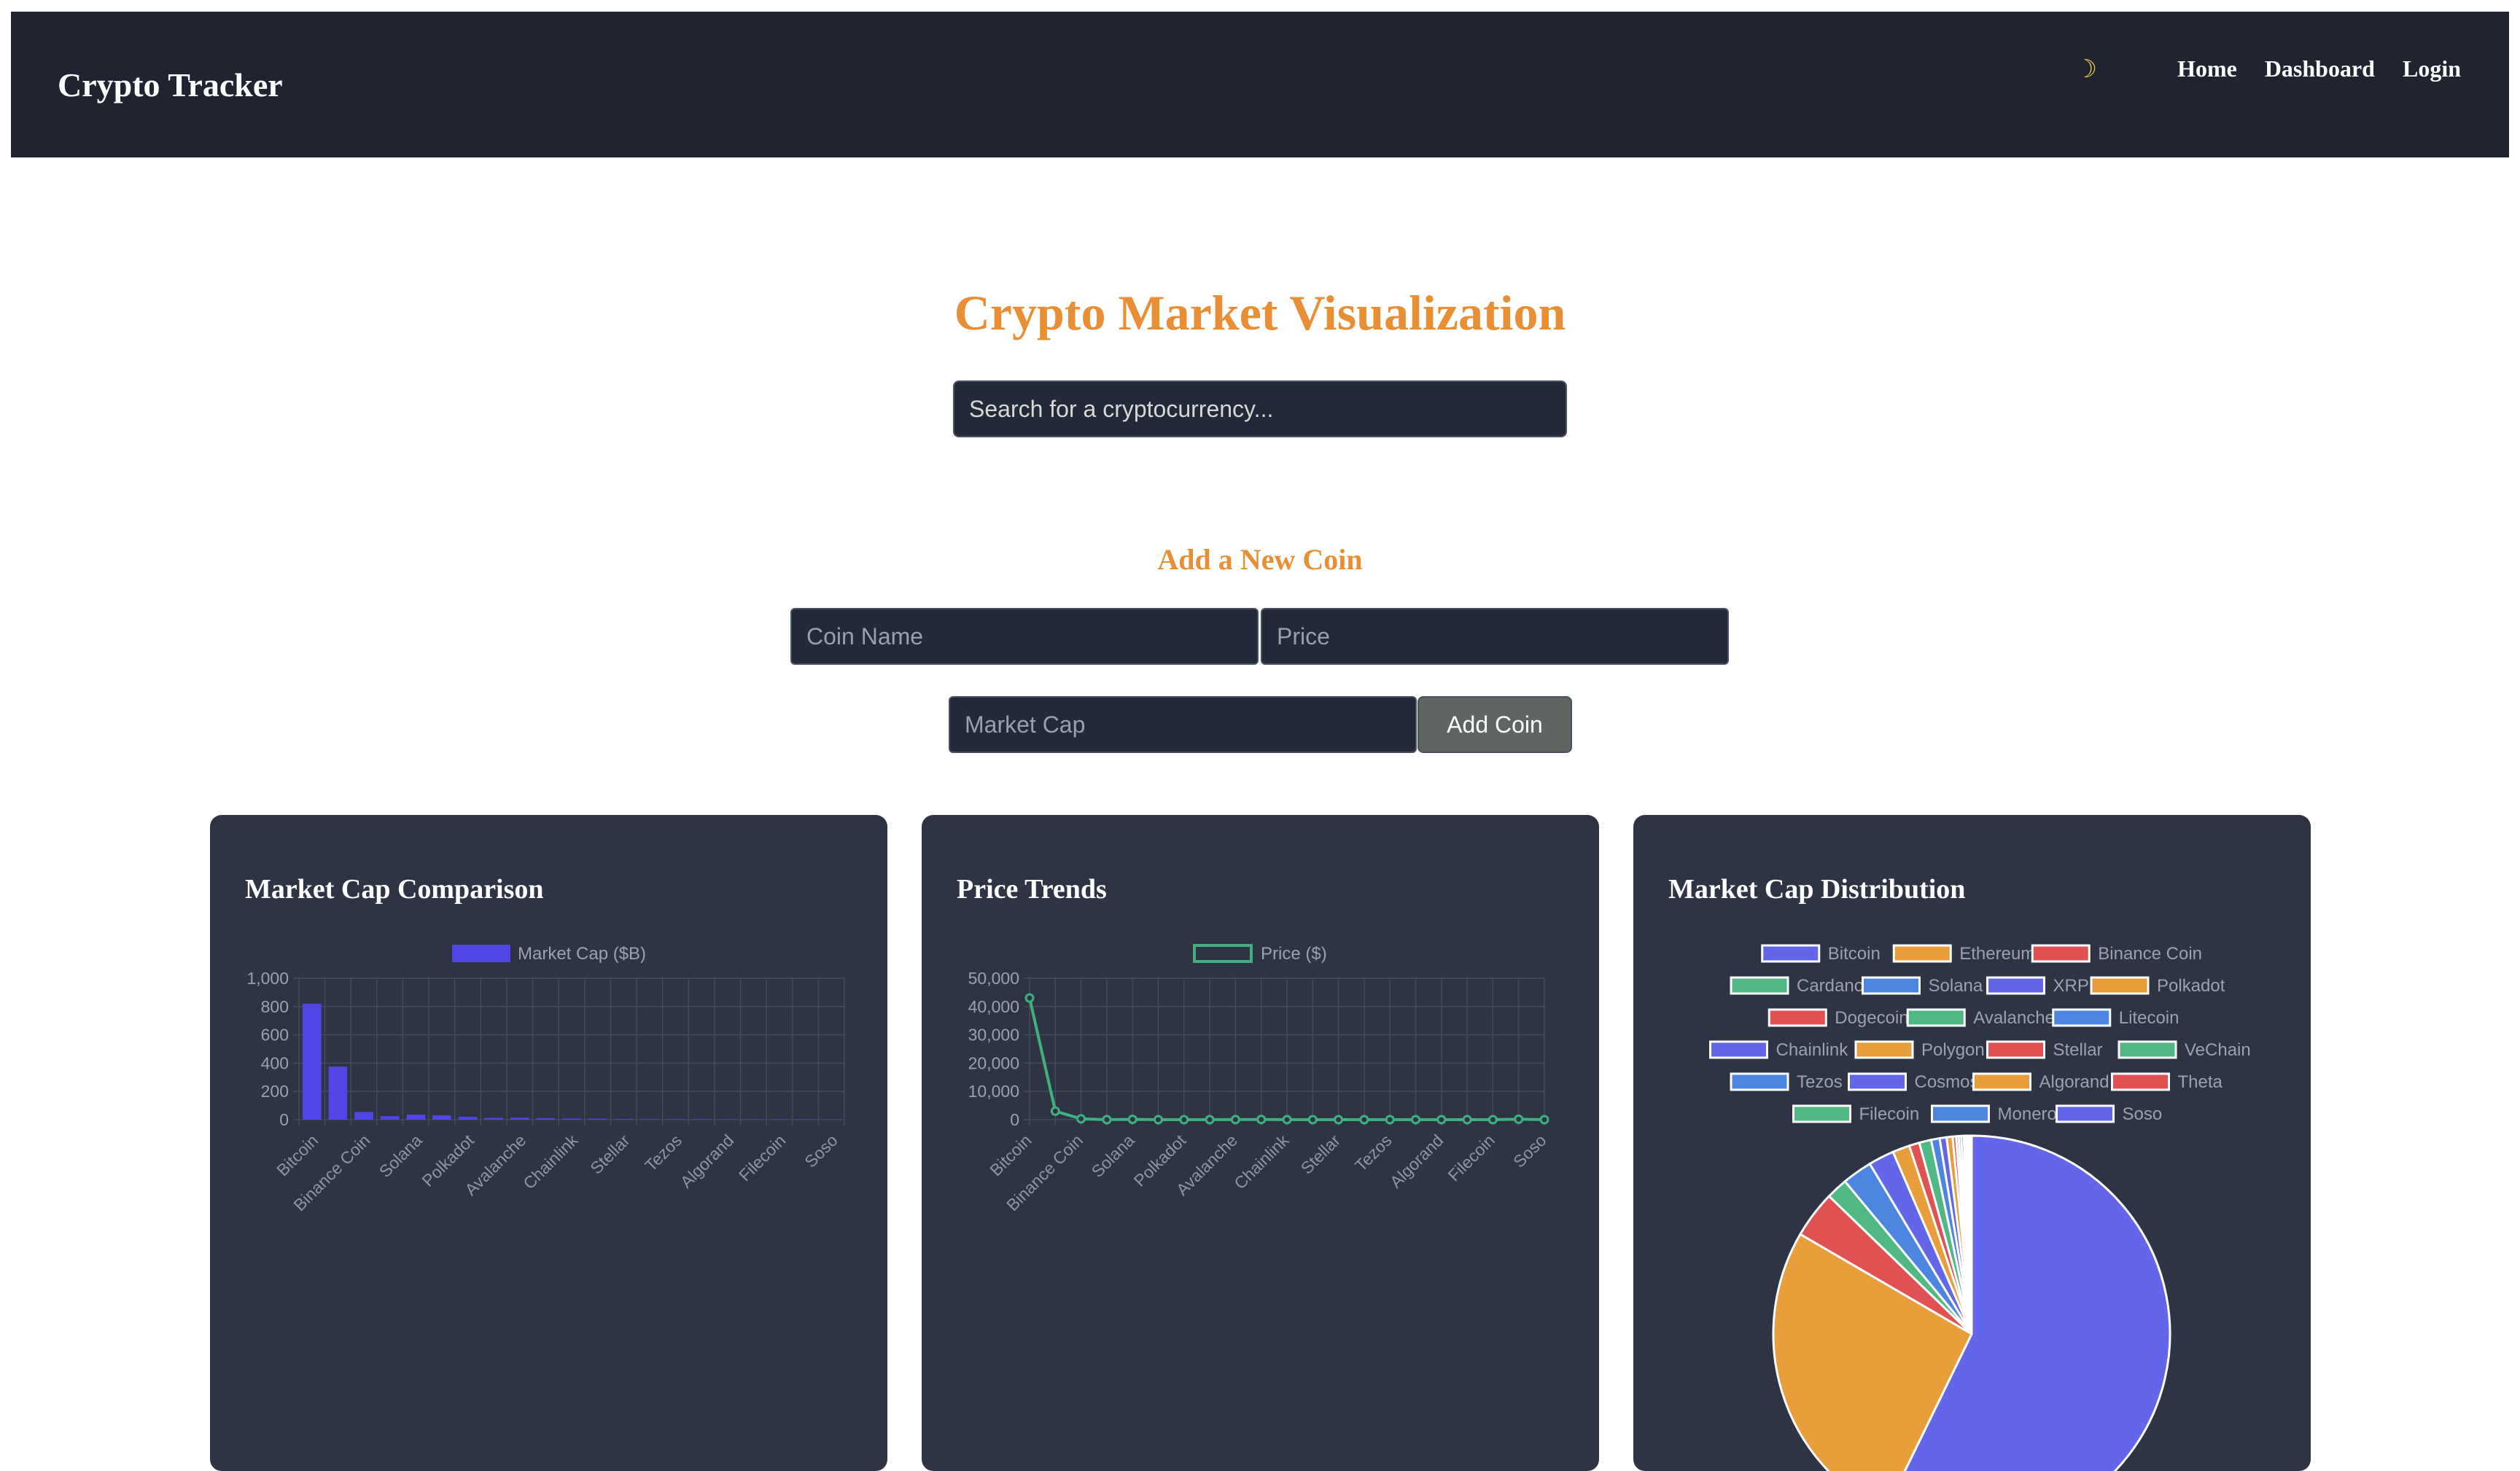  I want to click on moon-icon: ☽, so click(2086, 70).